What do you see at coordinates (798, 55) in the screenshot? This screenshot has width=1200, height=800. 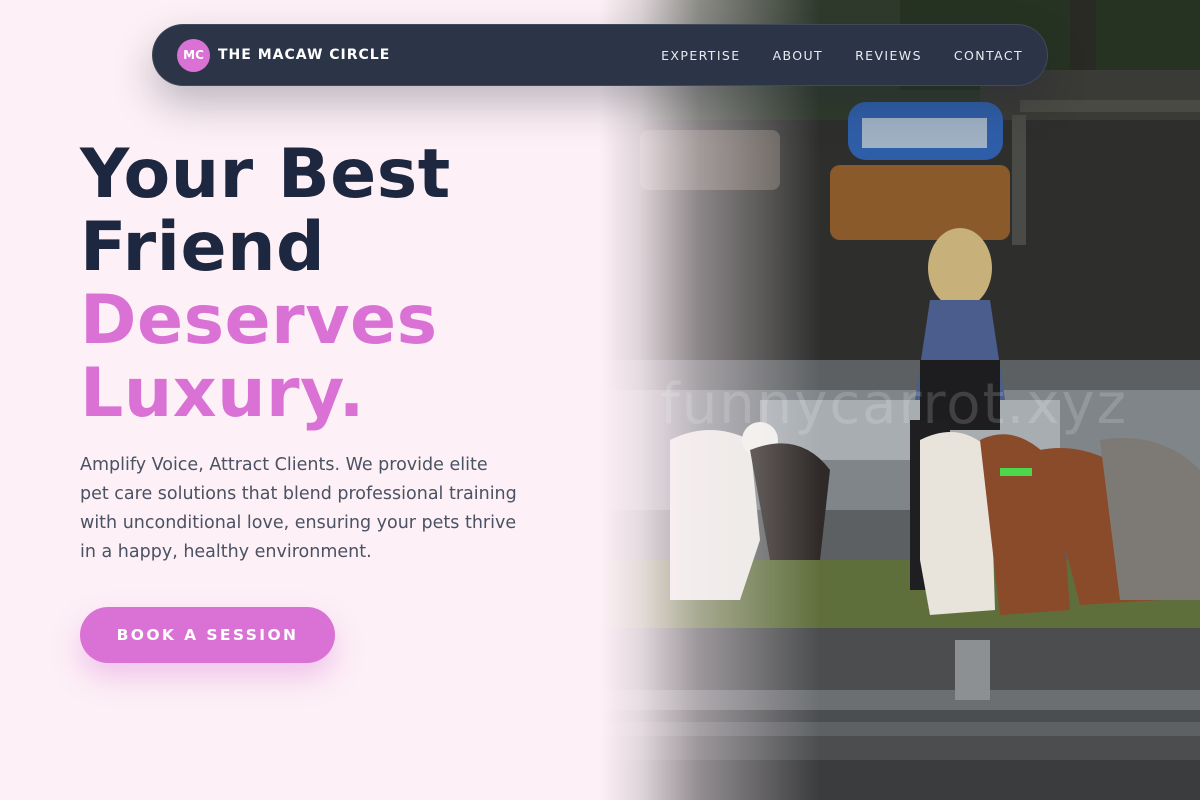 I see `nav-link-about: ABOUT` at bounding box center [798, 55].